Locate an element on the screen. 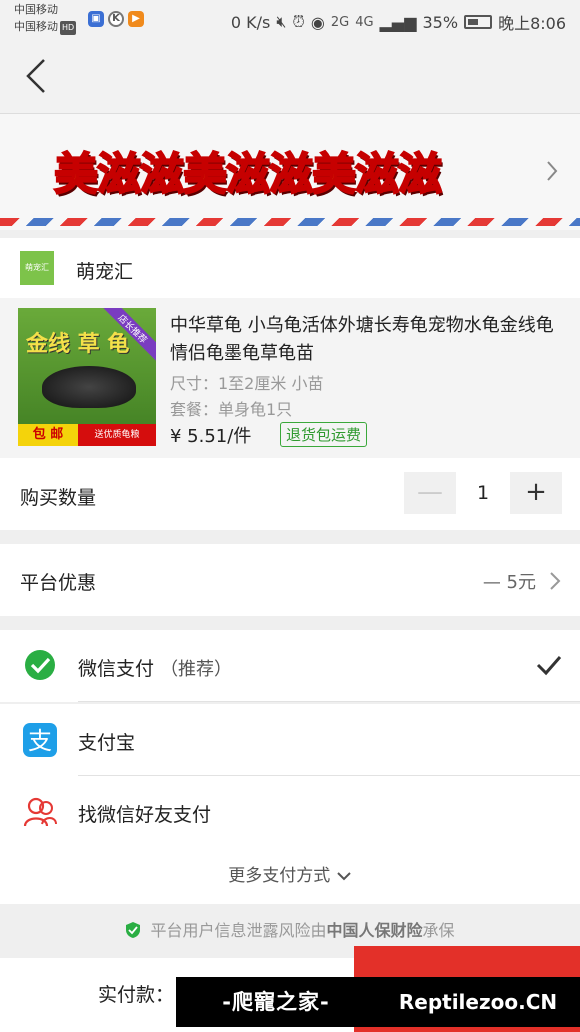 This screenshot has width=580, height=1032. quantity-row: 购买数量 — 1 + is located at coordinates (290, 494).